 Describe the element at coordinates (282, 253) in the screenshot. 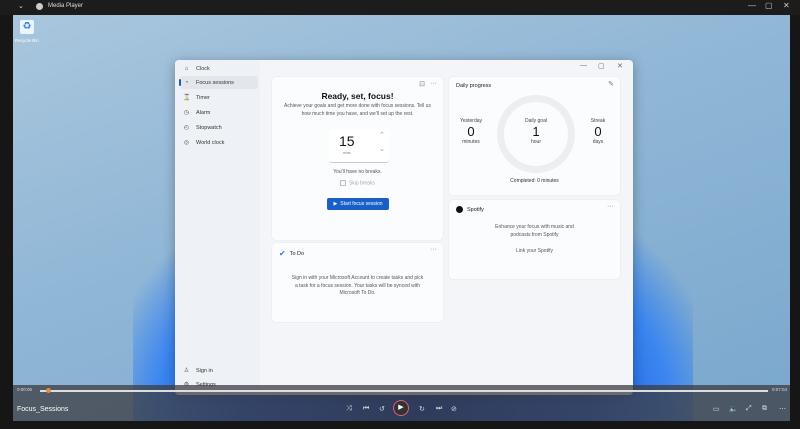

I see `checkmark-icon: ✔` at that location.